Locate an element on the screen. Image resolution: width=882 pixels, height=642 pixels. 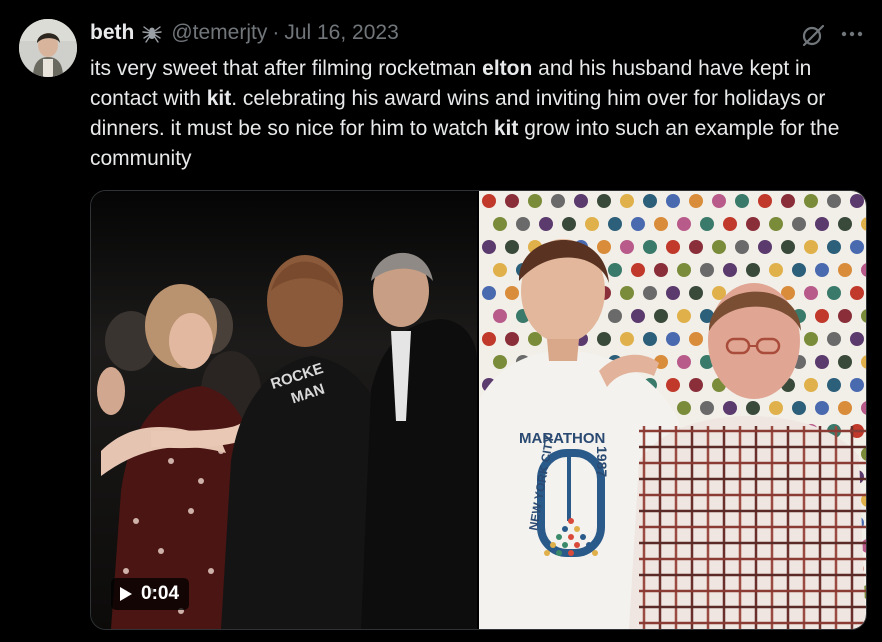
text-segment-bold: elton is located at coordinates (507, 68).